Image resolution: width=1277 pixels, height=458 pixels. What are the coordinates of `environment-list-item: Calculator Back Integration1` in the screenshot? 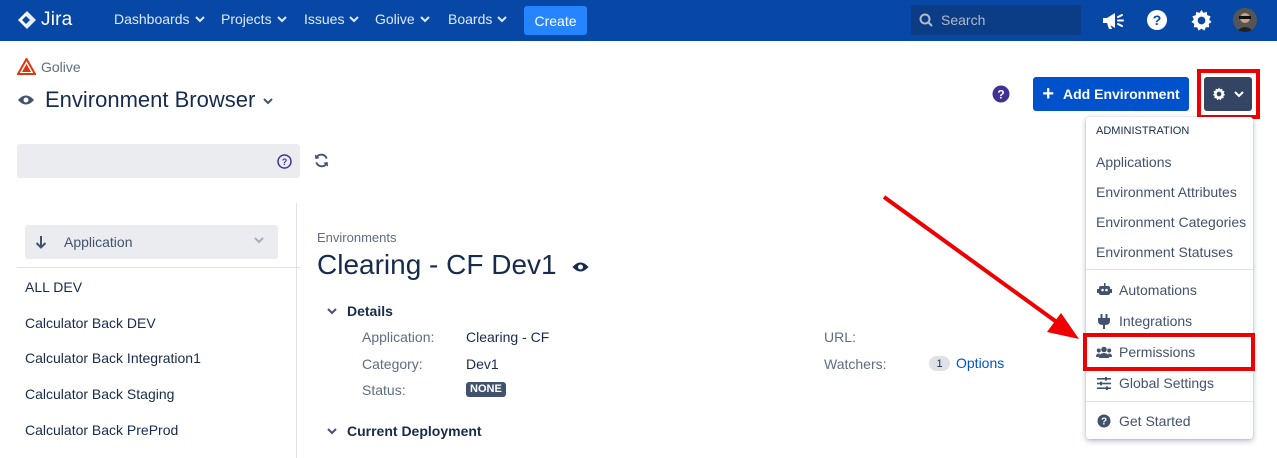 It's located at (113, 358).